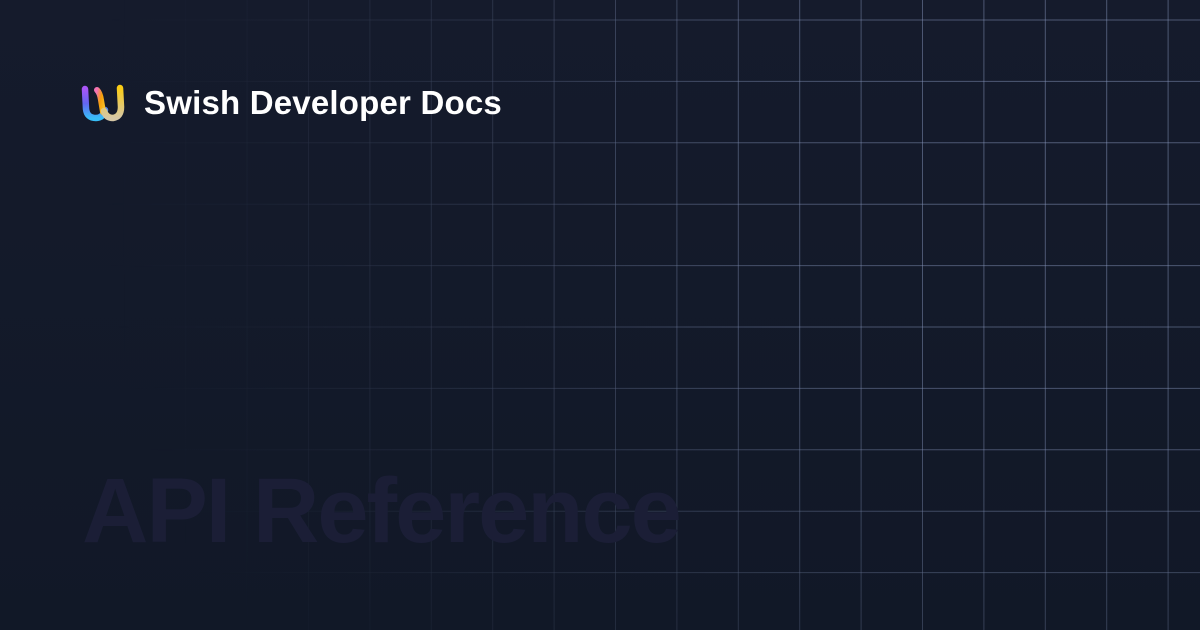  I want to click on page-heading: API Reference, so click(382, 511).